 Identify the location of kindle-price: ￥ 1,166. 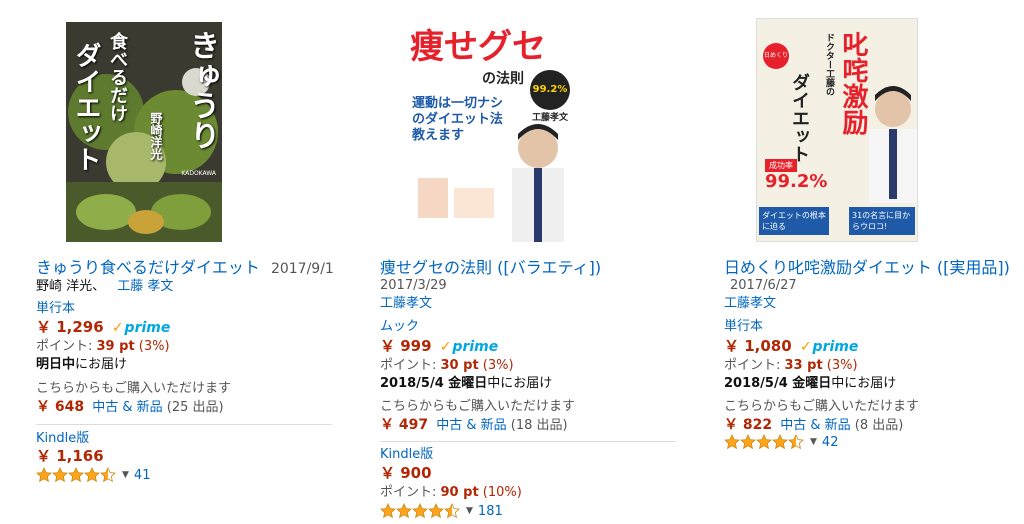
(70, 456).